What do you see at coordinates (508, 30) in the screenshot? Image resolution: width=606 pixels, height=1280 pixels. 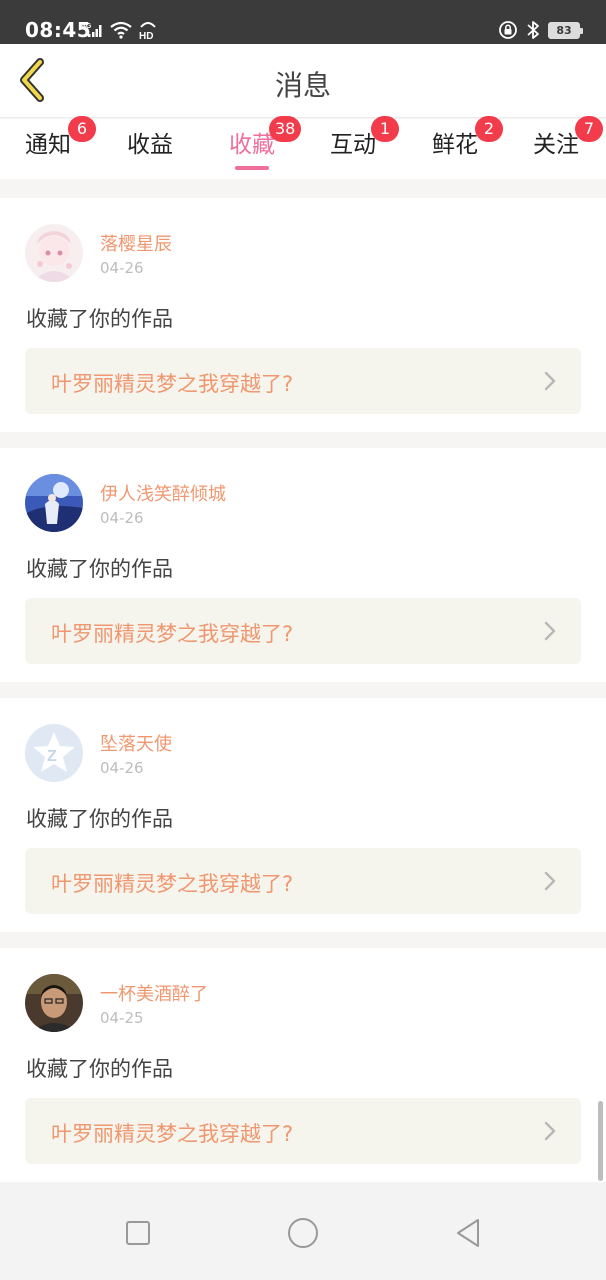 I see `lock-rotation-icon` at bounding box center [508, 30].